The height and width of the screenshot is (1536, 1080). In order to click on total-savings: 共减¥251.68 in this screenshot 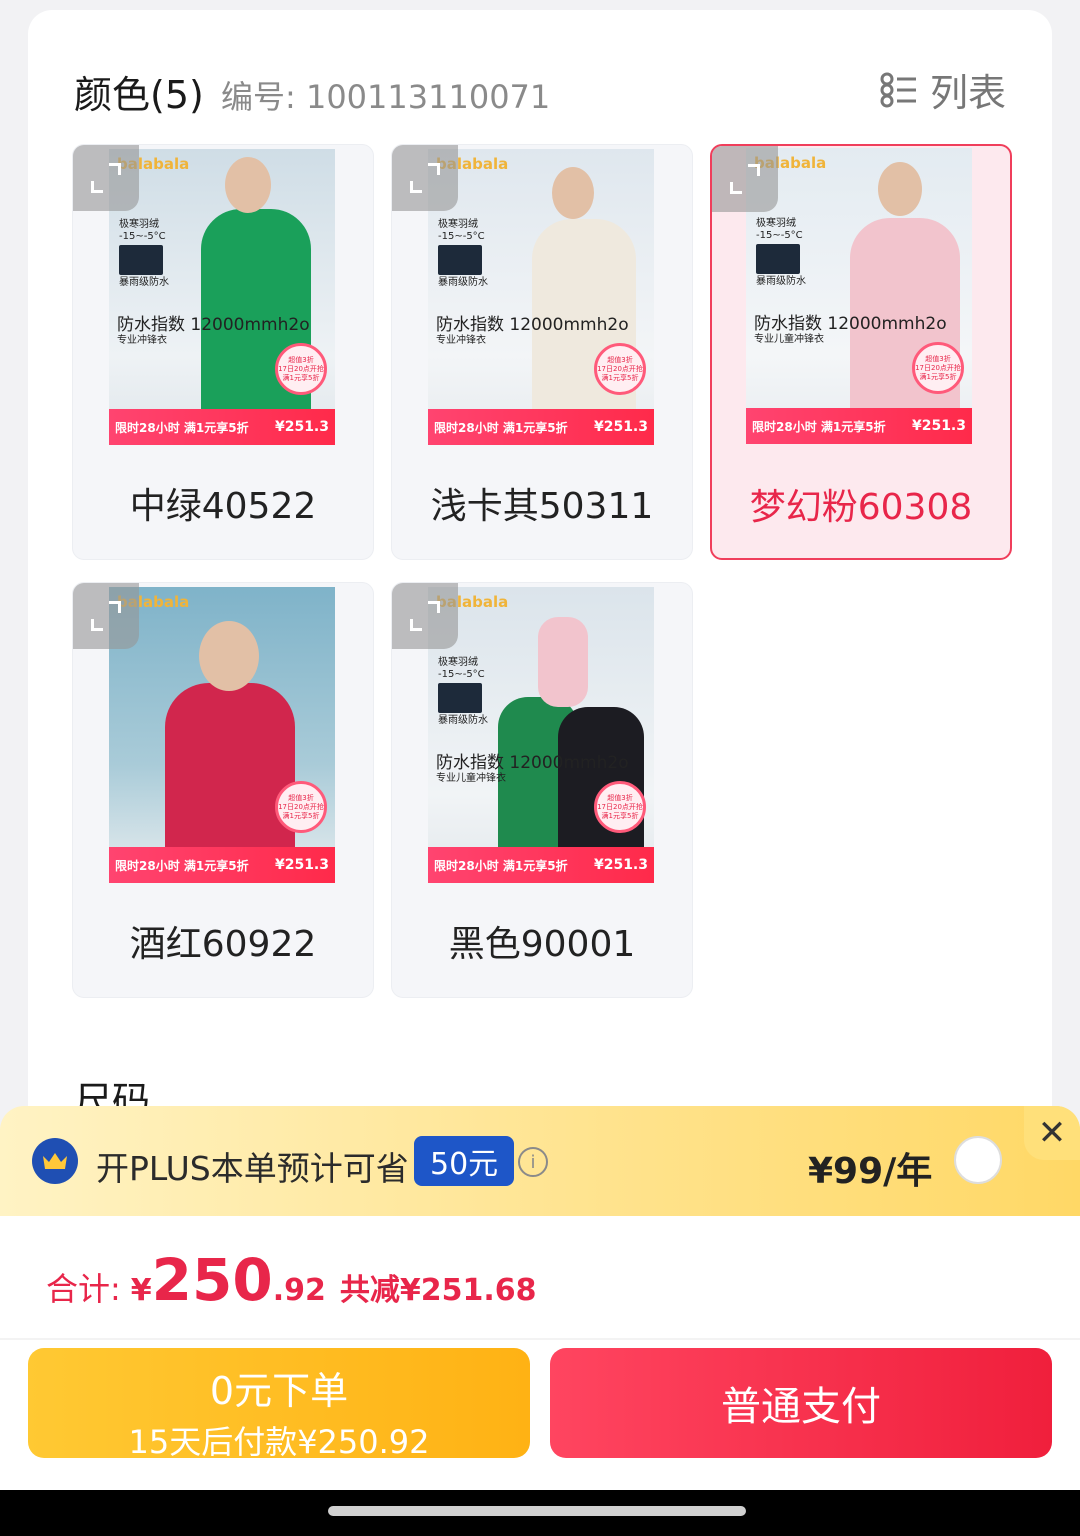, I will do `click(438, 1290)`.